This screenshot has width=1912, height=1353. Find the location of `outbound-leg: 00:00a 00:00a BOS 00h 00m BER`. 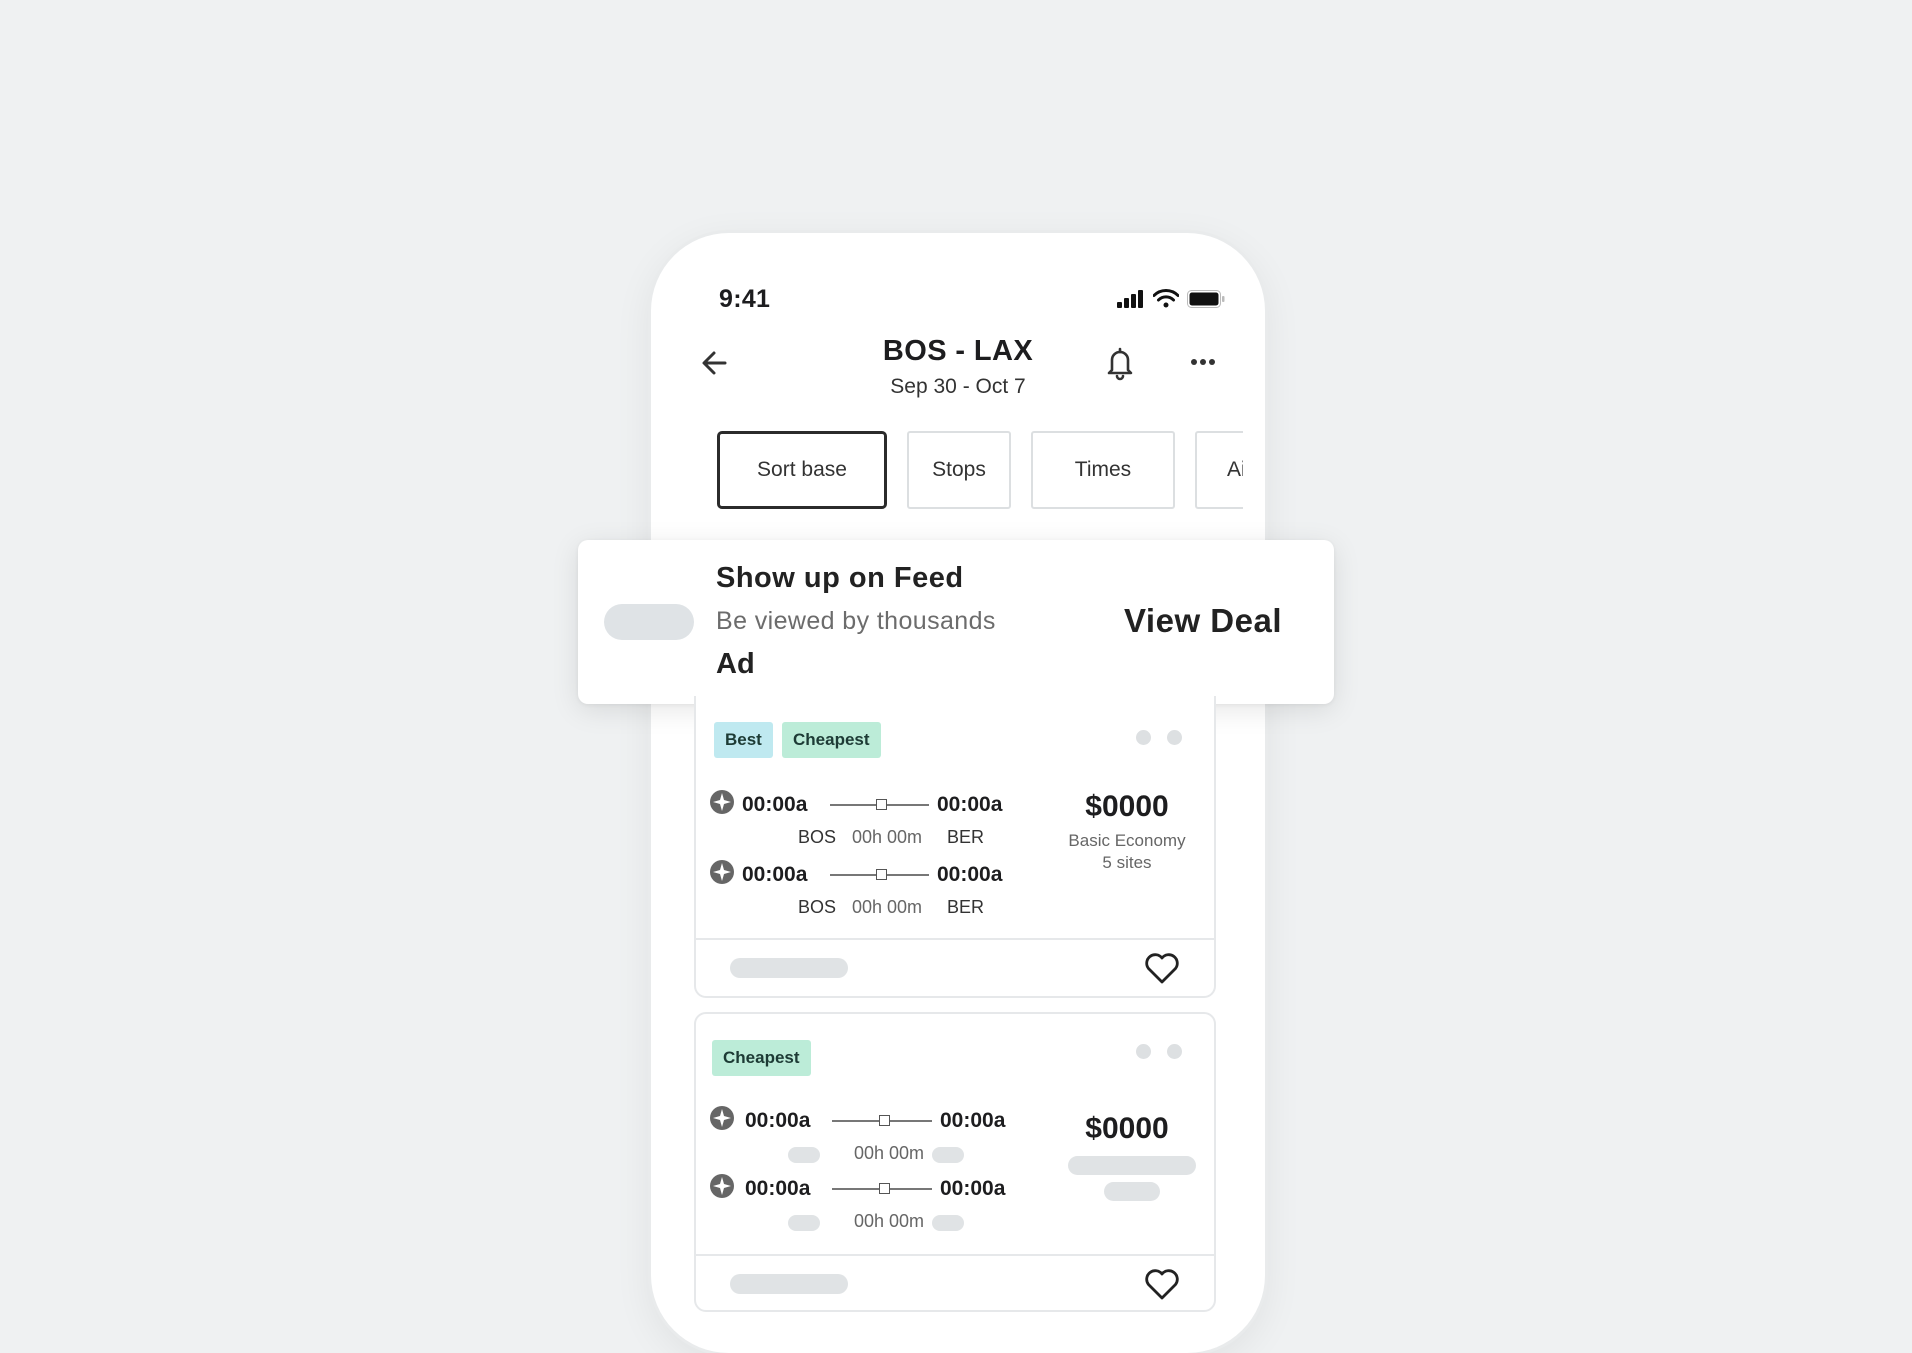

outbound-leg: 00:00a 00:00a BOS 00h 00m BER is located at coordinates (880, 820).